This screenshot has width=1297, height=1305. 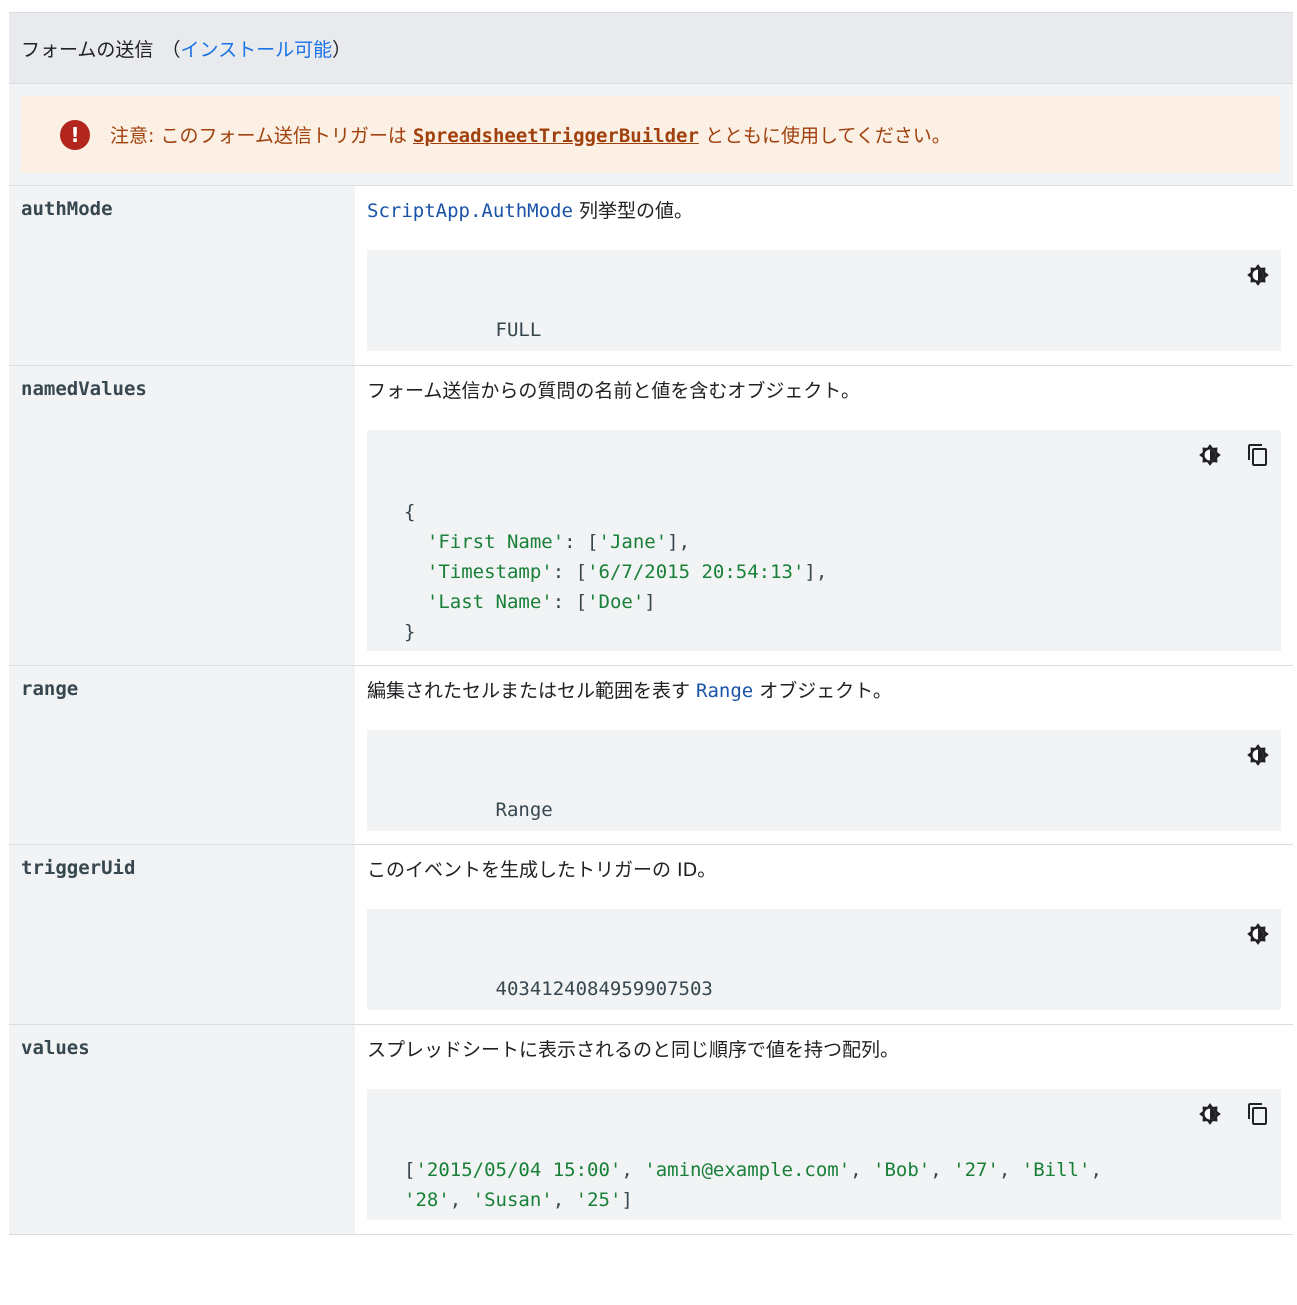 What do you see at coordinates (182, 755) in the screenshot?
I see `field-name: range` at bounding box center [182, 755].